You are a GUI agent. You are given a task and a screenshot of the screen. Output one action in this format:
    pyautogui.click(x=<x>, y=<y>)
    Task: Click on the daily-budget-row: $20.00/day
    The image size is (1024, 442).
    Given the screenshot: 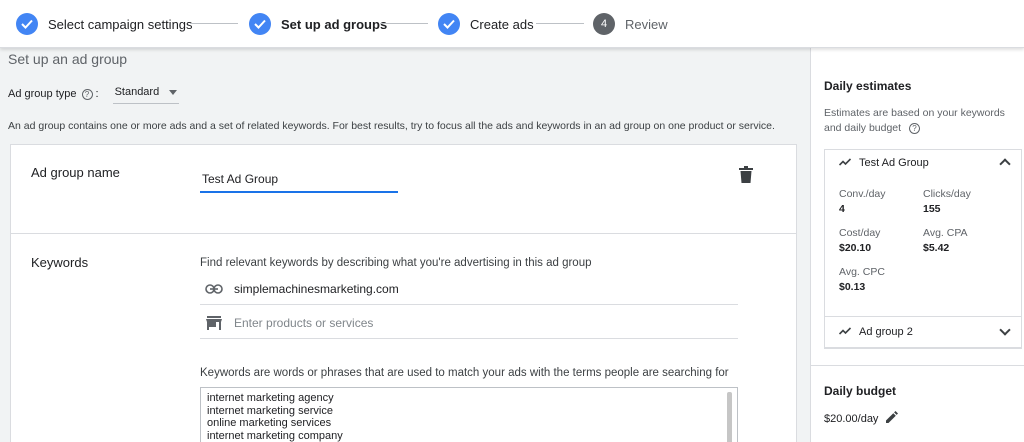 What is the action you would take?
    pyautogui.click(x=861, y=418)
    